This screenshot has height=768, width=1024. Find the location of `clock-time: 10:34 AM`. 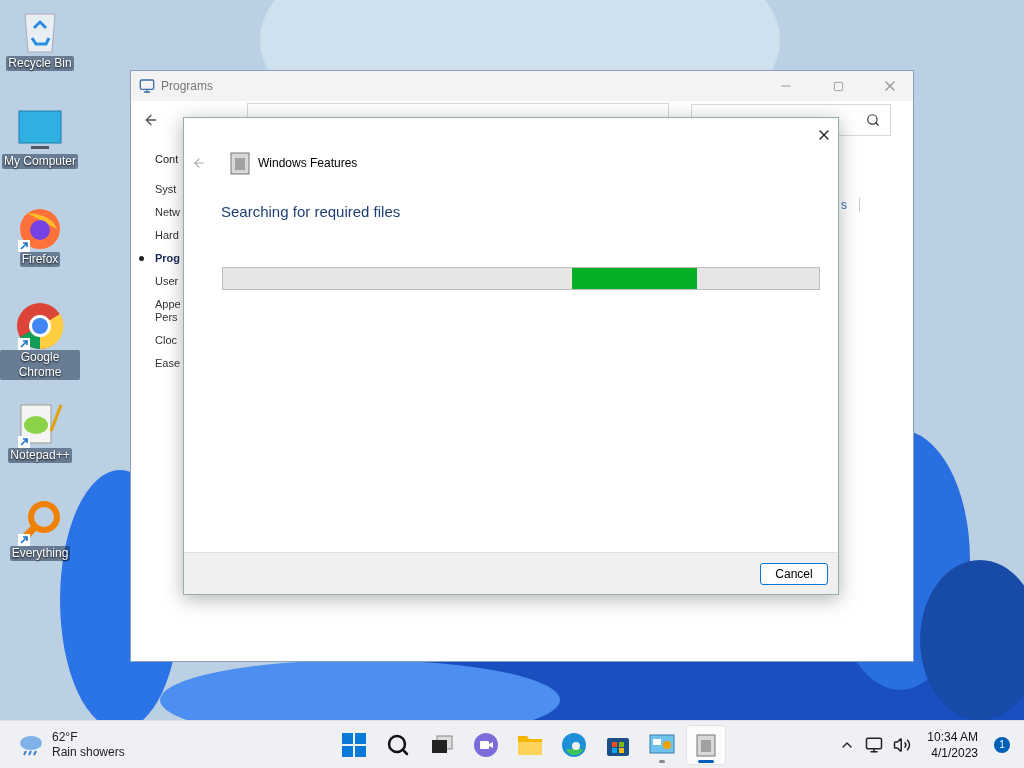

clock-time: 10:34 AM is located at coordinates (952, 736).